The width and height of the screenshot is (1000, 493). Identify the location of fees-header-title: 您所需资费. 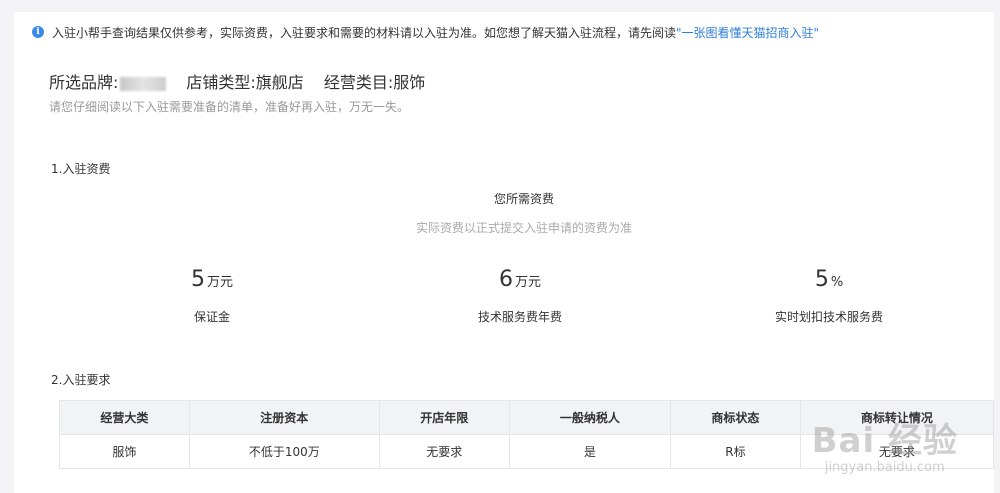
(523, 199).